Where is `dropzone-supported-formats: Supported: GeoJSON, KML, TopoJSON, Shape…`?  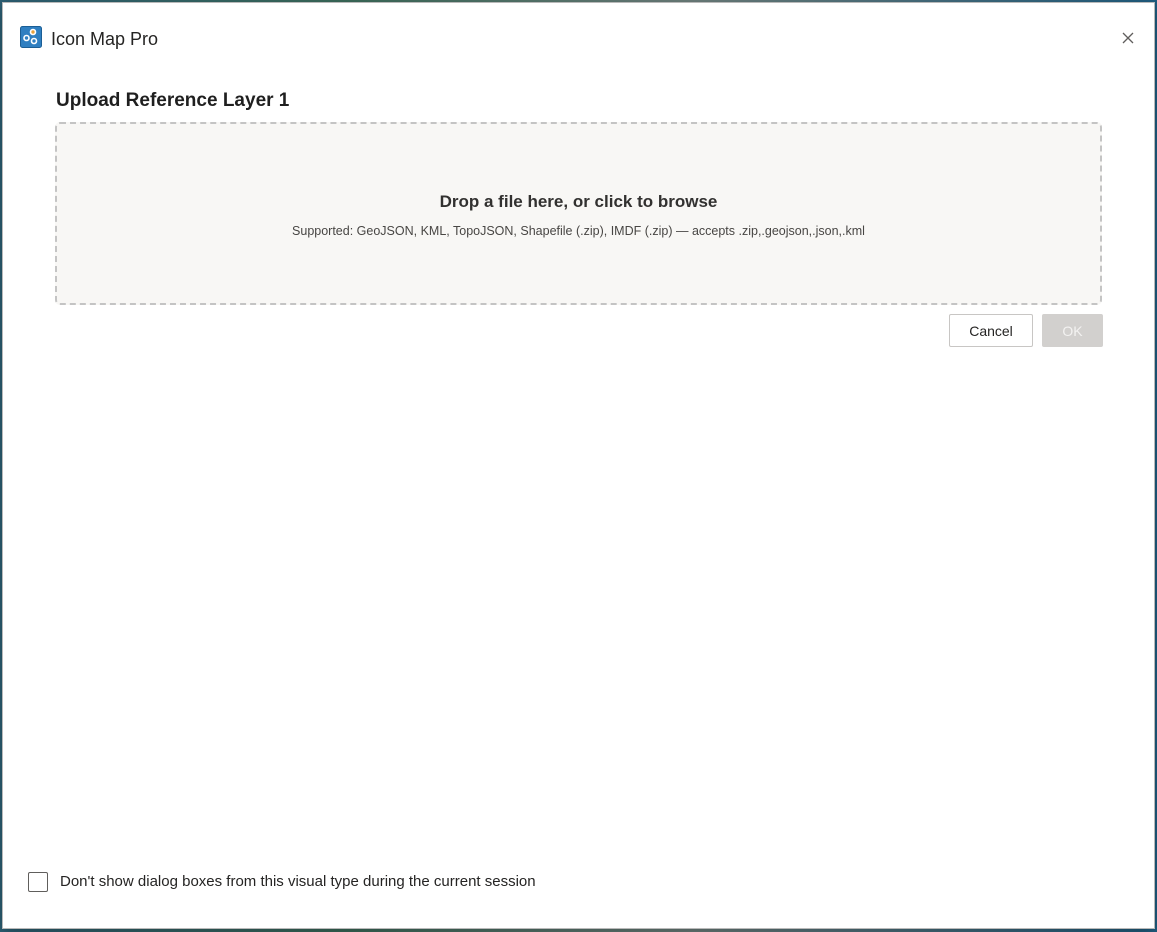
dropzone-supported-formats: Supported: GeoJSON, KML, TopoJSON, Shape… is located at coordinates (578, 231).